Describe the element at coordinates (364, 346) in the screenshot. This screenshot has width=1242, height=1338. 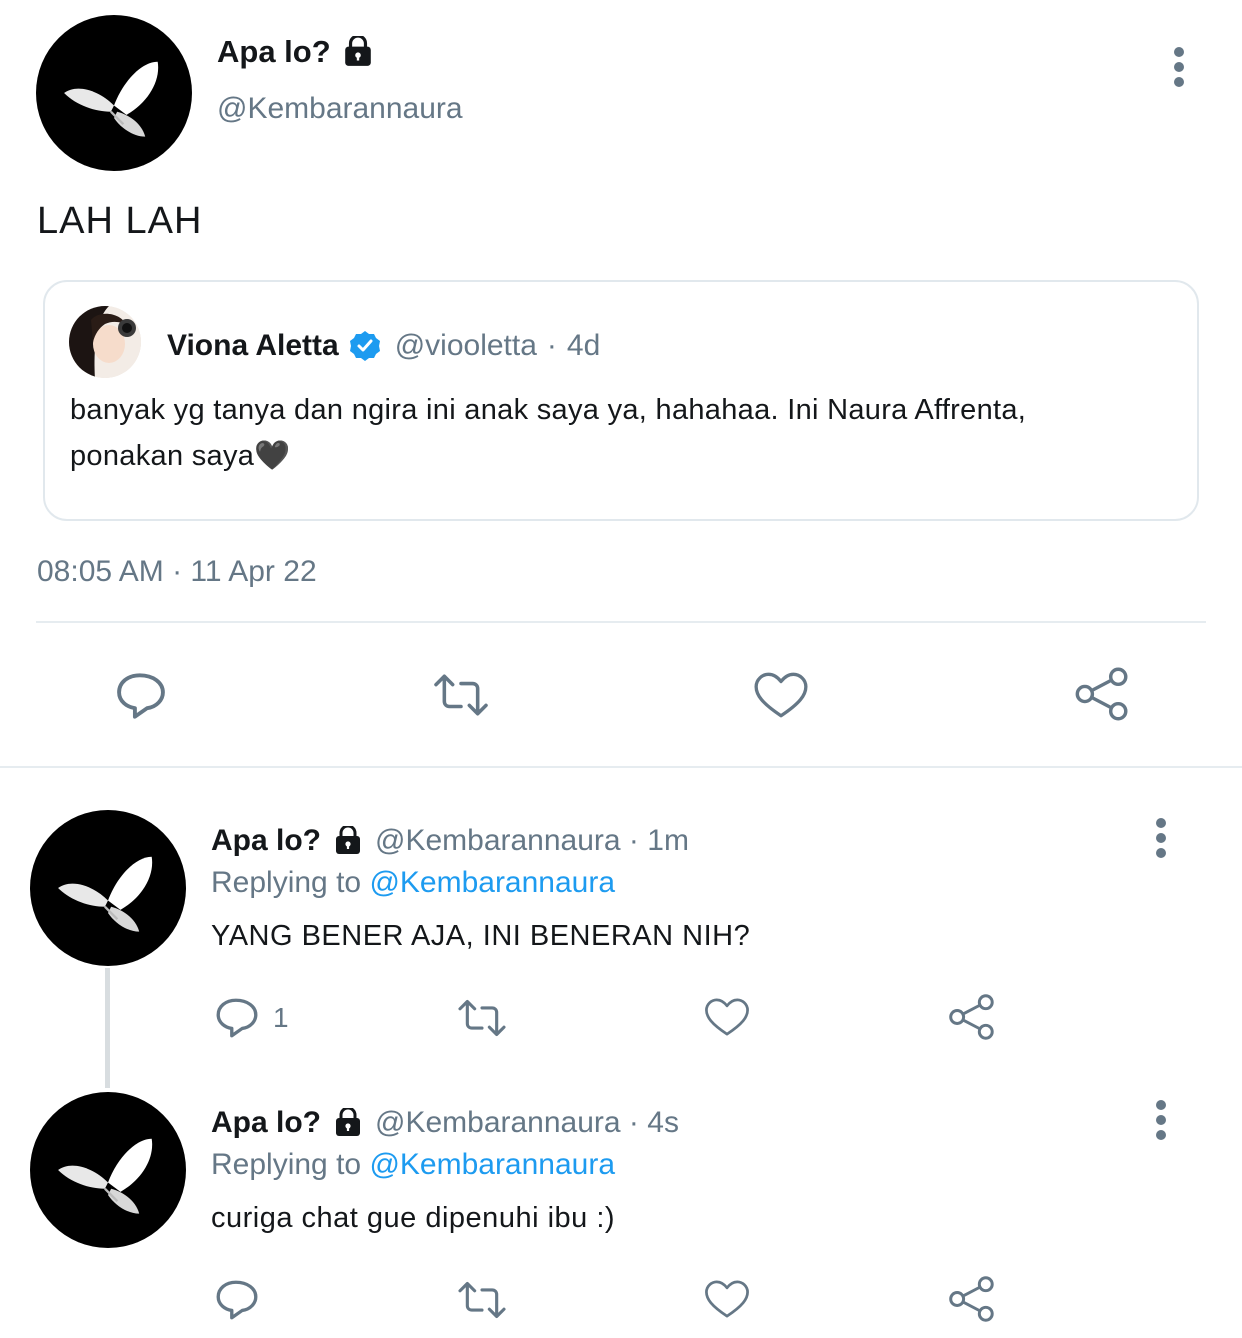
I see `verified-badge-icon` at that location.